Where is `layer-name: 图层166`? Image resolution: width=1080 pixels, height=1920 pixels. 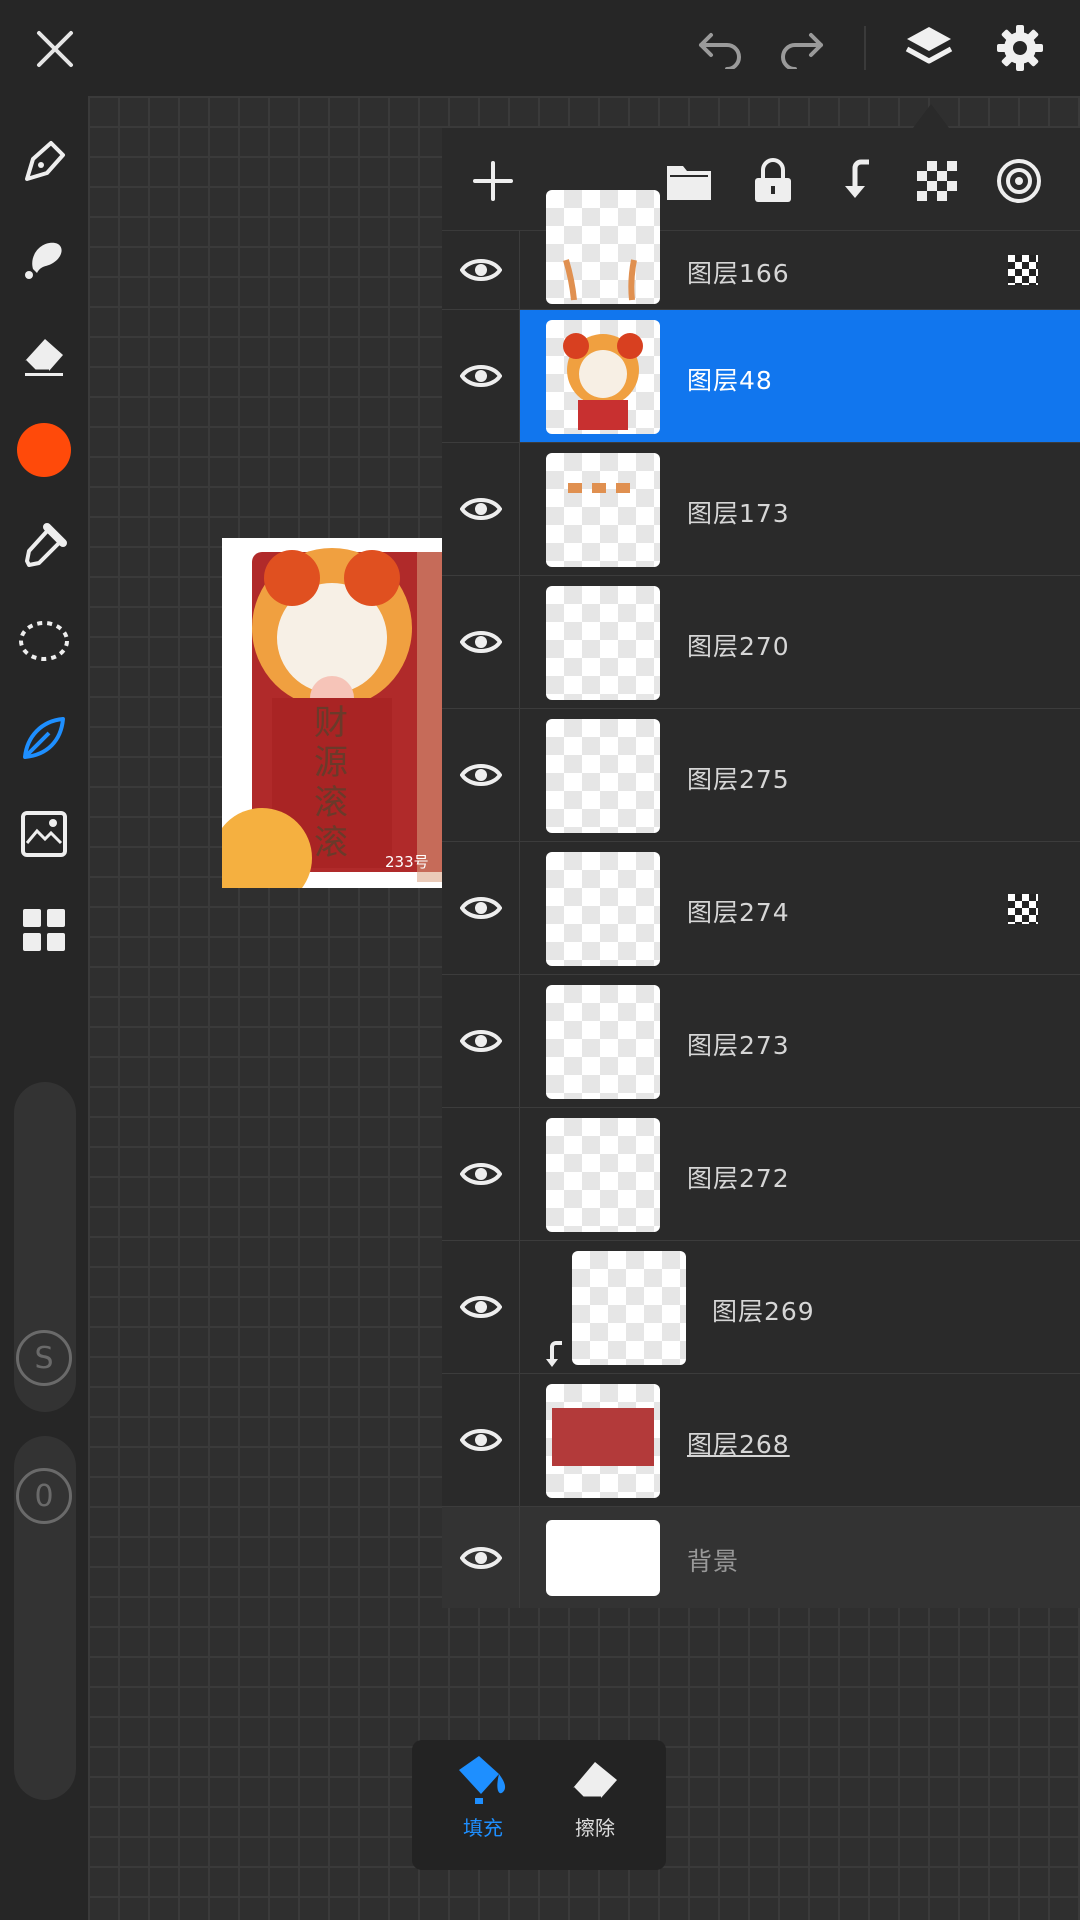 layer-name: 图层166 is located at coordinates (738, 273).